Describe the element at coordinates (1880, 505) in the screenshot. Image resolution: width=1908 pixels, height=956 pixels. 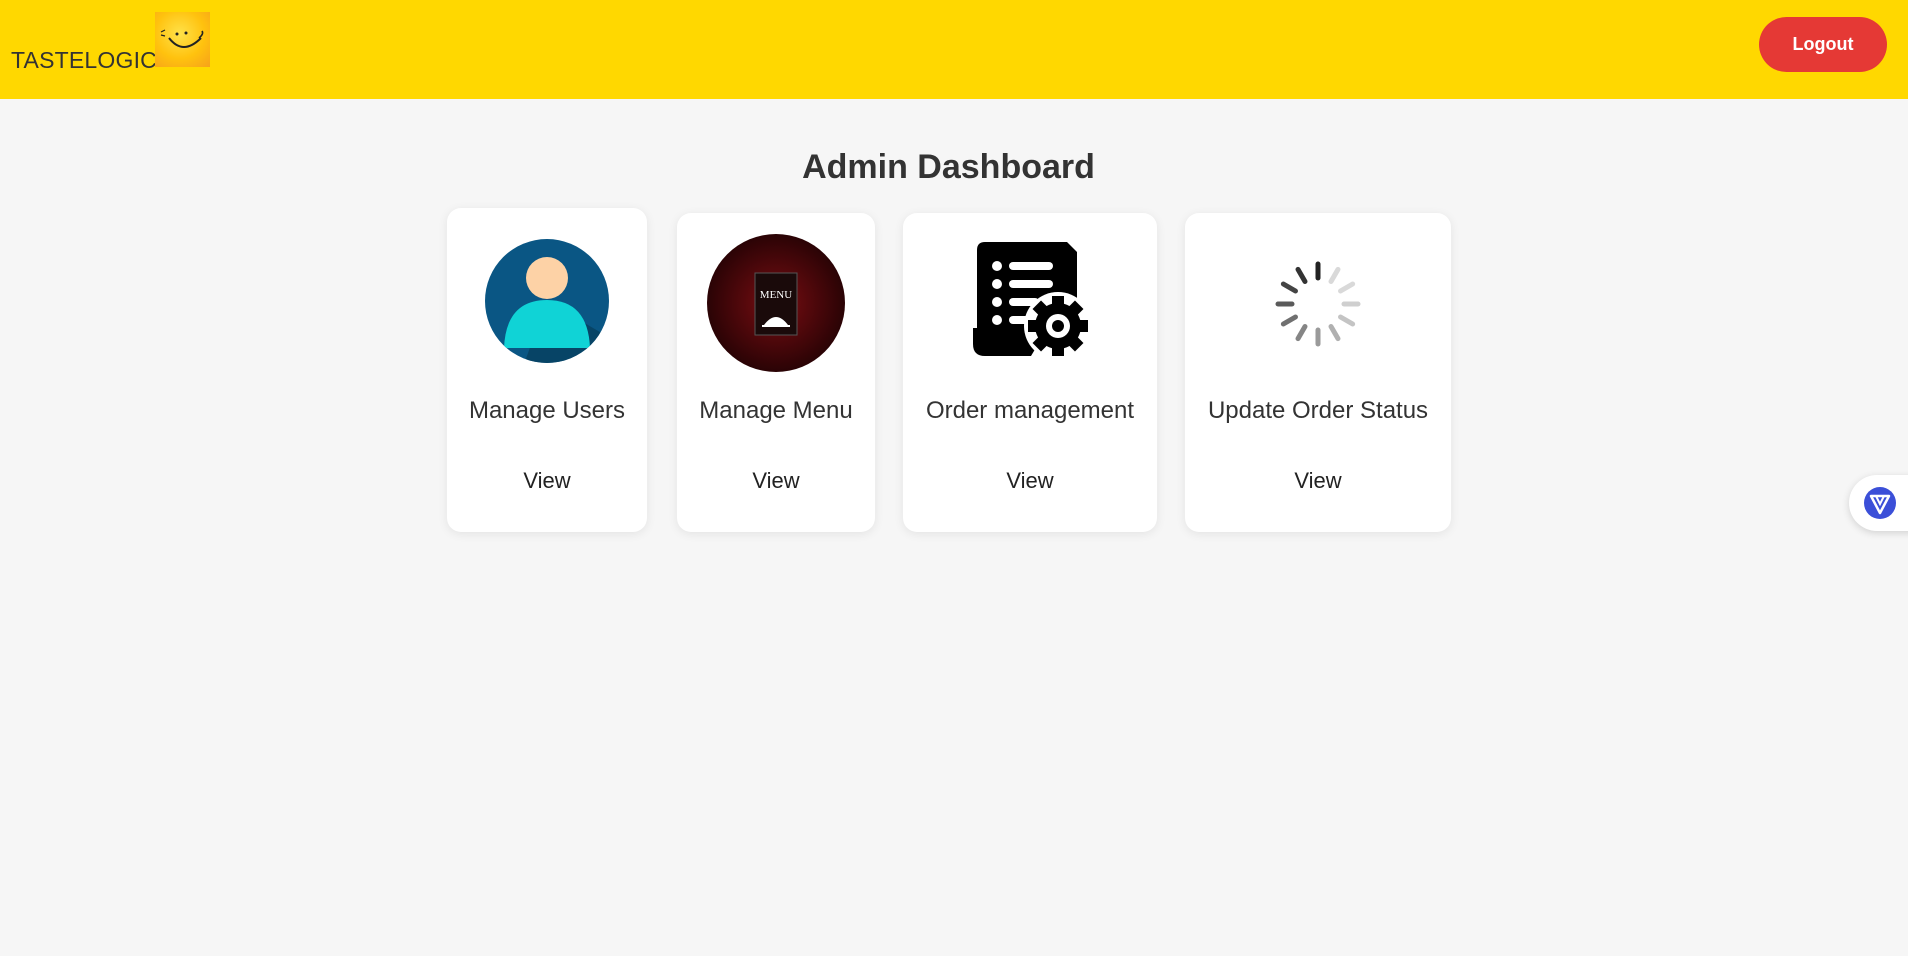
I see `browser-extension-icon` at that location.